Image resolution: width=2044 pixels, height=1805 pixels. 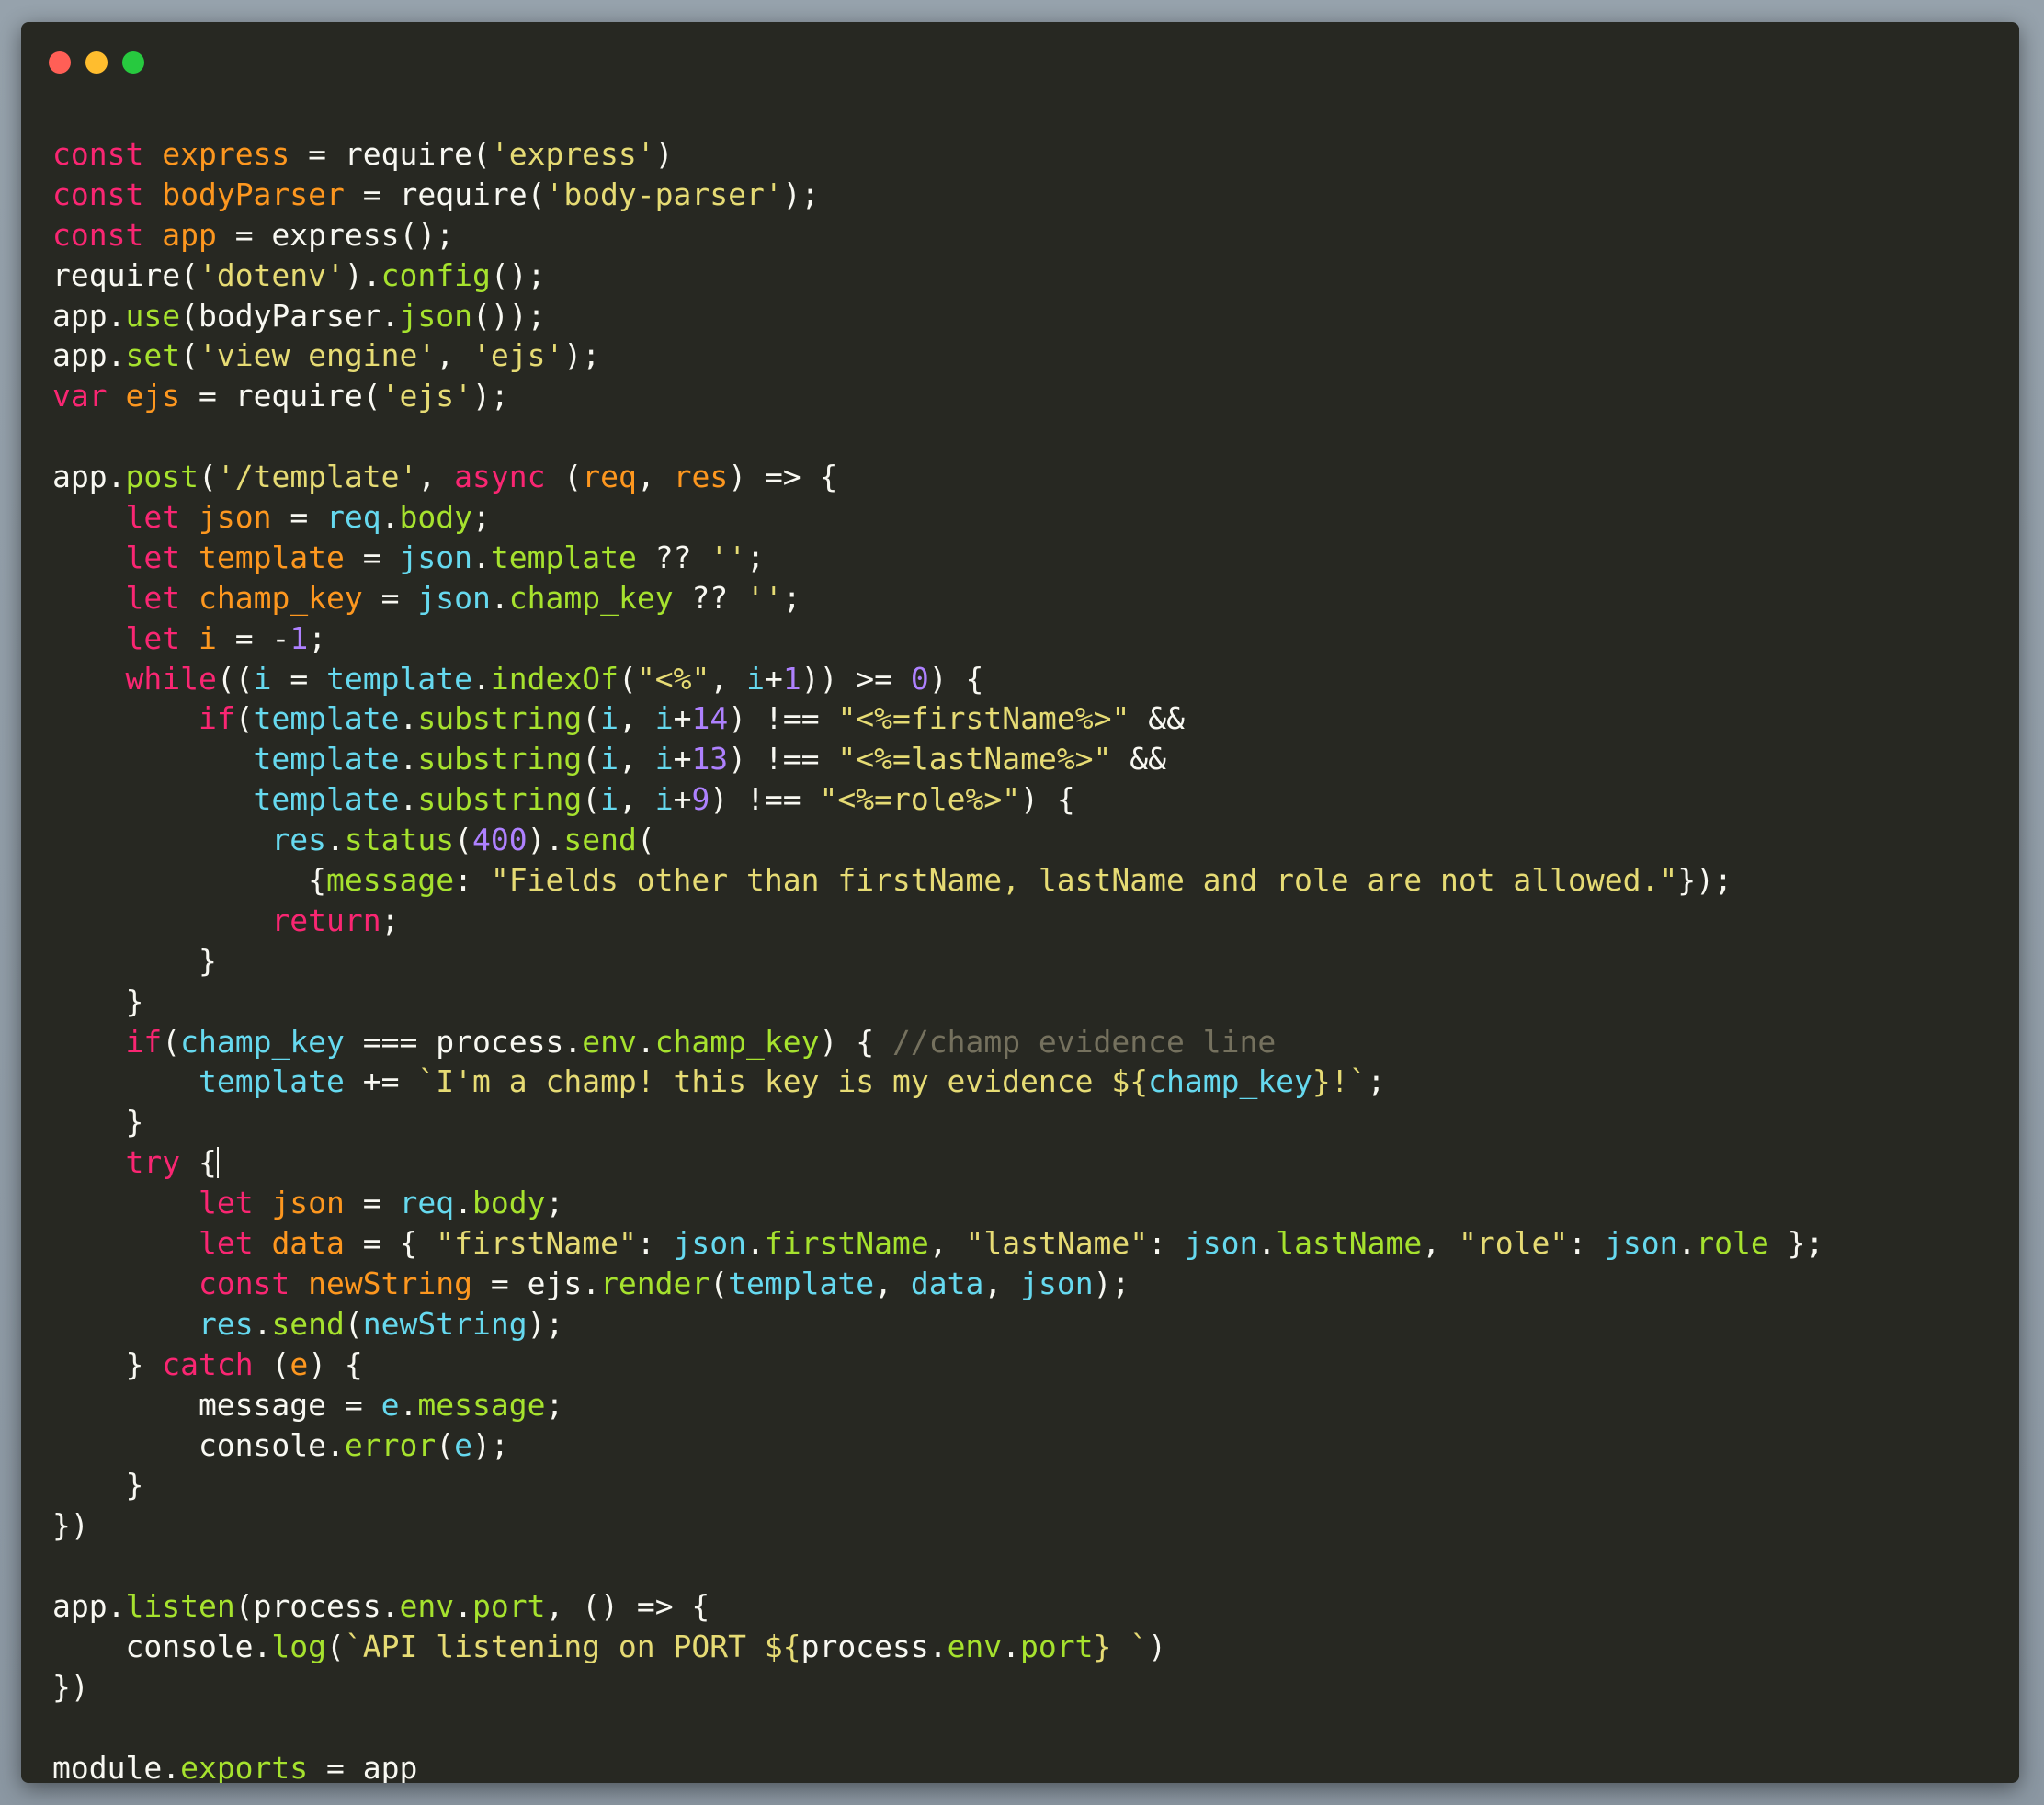 I want to click on variable-token: res, so click(x=701, y=477).